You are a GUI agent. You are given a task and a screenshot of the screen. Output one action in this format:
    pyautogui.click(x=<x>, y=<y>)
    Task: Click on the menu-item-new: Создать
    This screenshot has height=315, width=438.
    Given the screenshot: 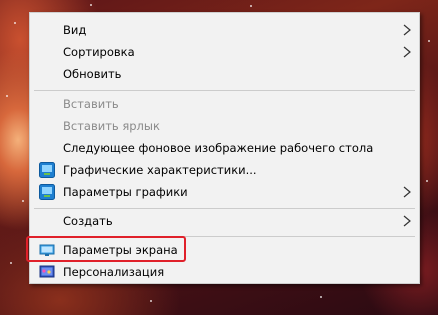 What is the action you would take?
    pyautogui.click(x=224, y=221)
    